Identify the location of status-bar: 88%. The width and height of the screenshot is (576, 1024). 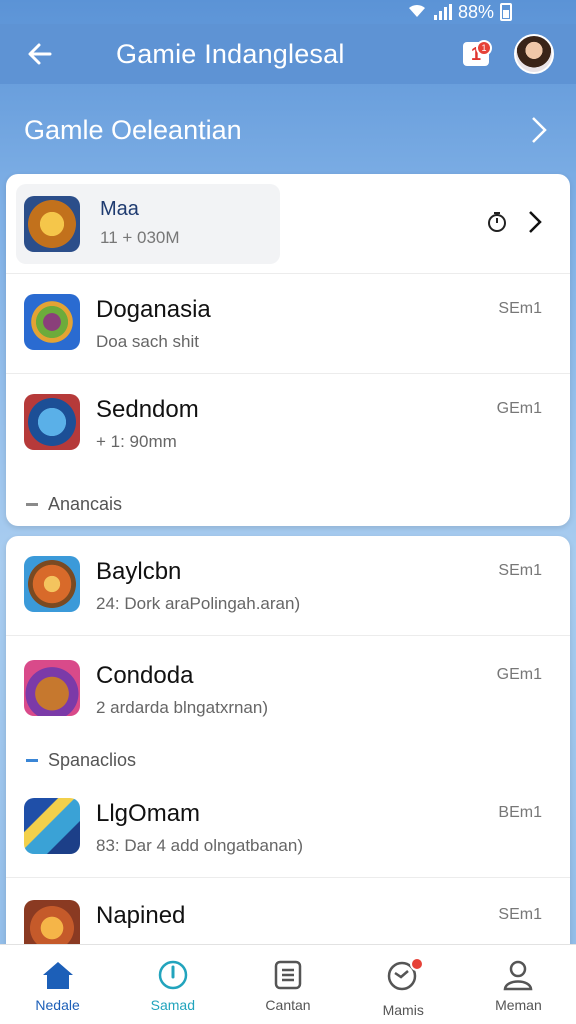
(288, 12).